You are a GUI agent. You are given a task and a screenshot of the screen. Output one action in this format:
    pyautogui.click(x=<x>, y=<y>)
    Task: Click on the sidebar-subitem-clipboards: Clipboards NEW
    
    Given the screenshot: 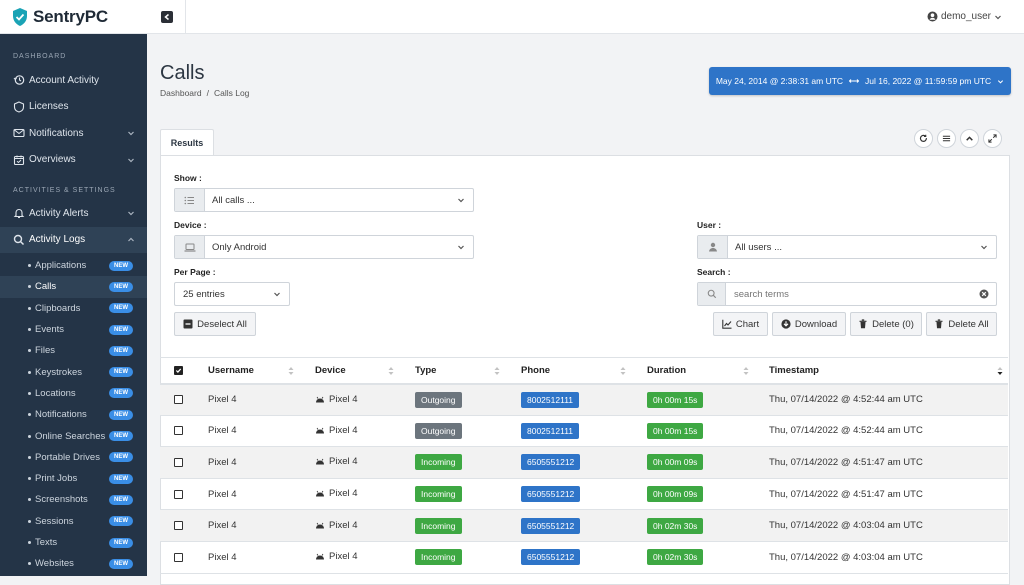 What is the action you would take?
    pyautogui.click(x=73, y=308)
    